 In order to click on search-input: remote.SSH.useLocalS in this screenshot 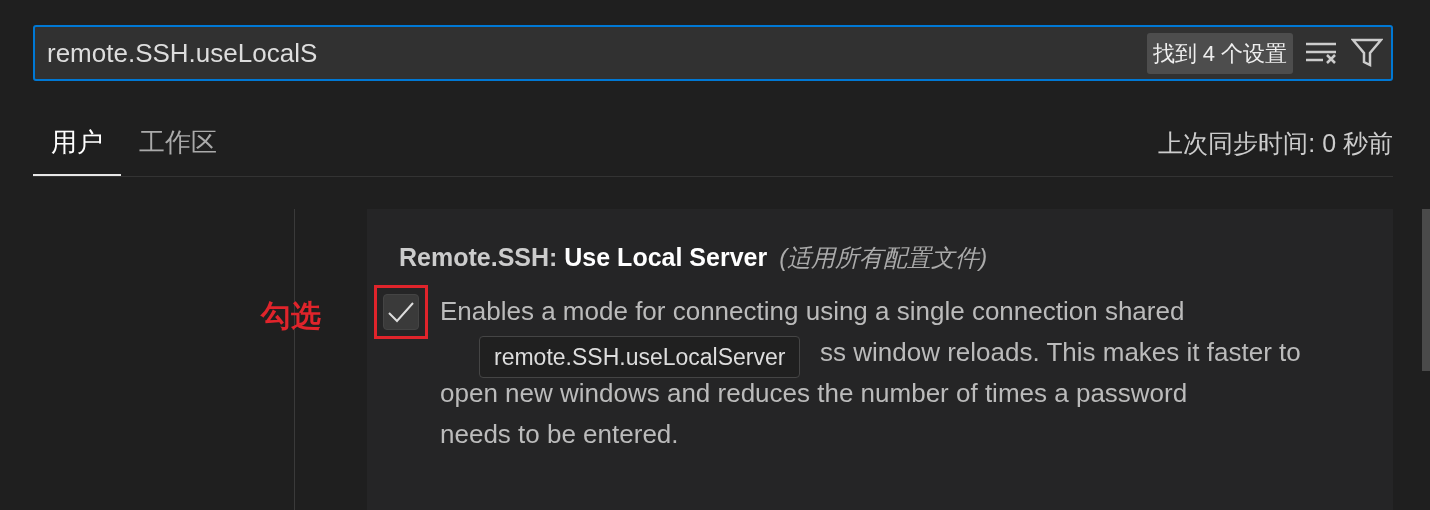, I will do `click(591, 53)`.